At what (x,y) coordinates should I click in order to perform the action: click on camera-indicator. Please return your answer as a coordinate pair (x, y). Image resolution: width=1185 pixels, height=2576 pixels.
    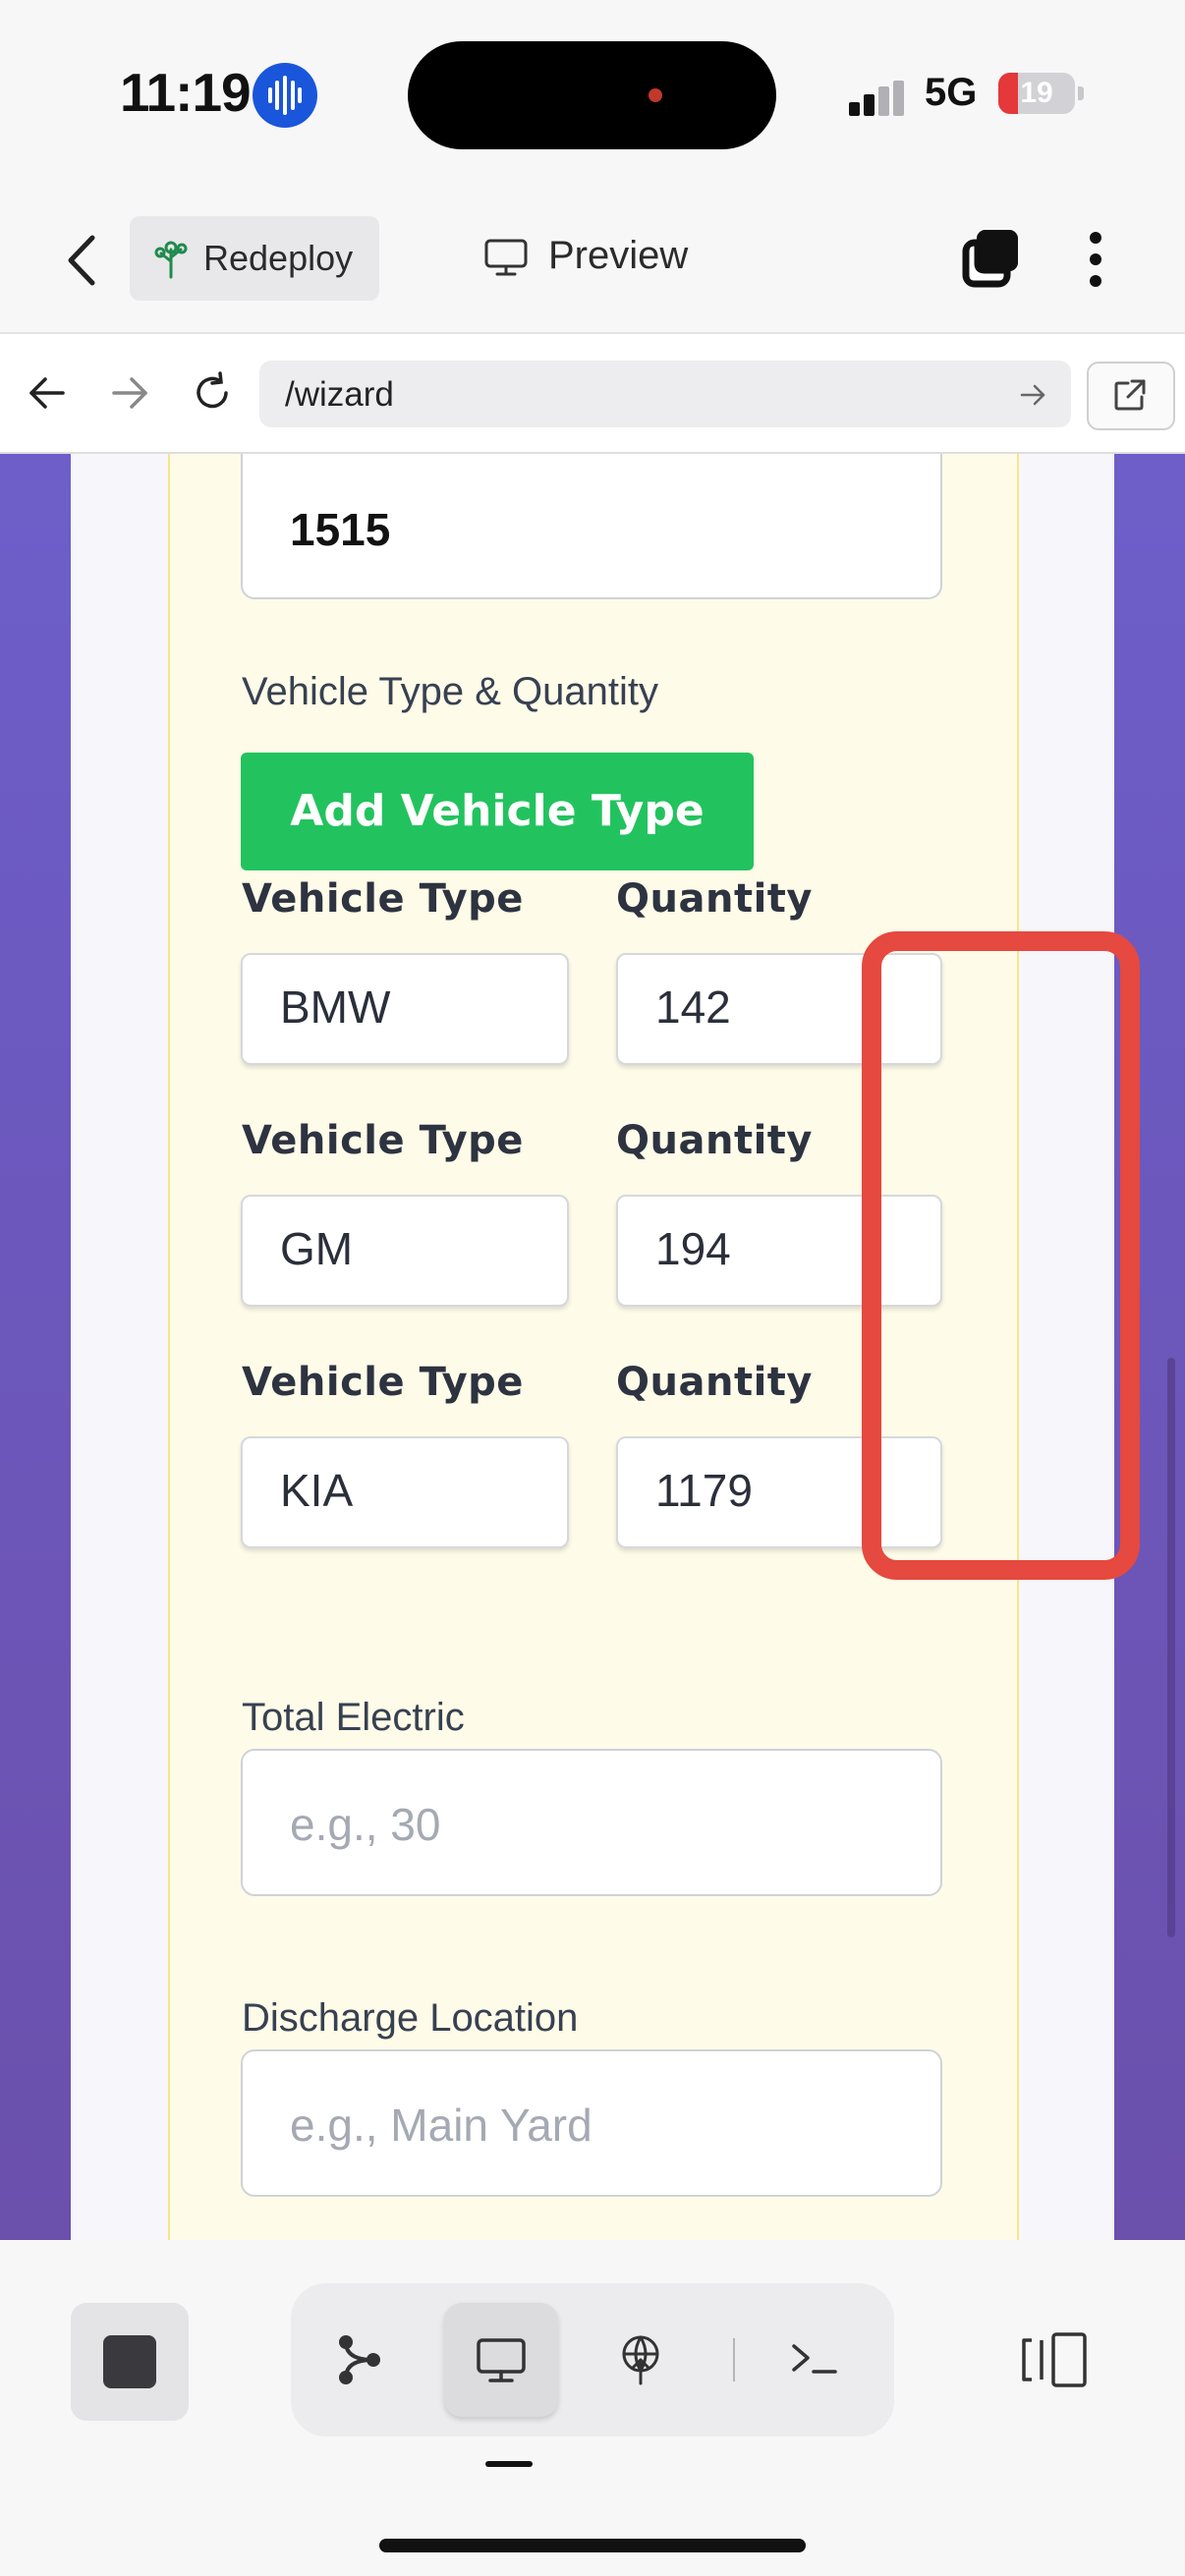
    Looking at the image, I should click on (656, 95).